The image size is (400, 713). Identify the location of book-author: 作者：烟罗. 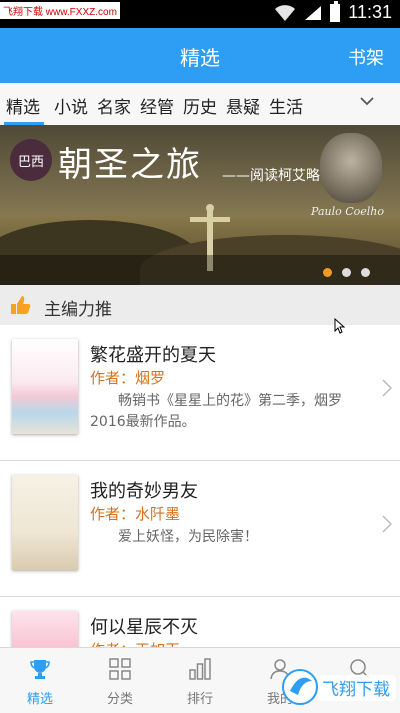
(128, 378).